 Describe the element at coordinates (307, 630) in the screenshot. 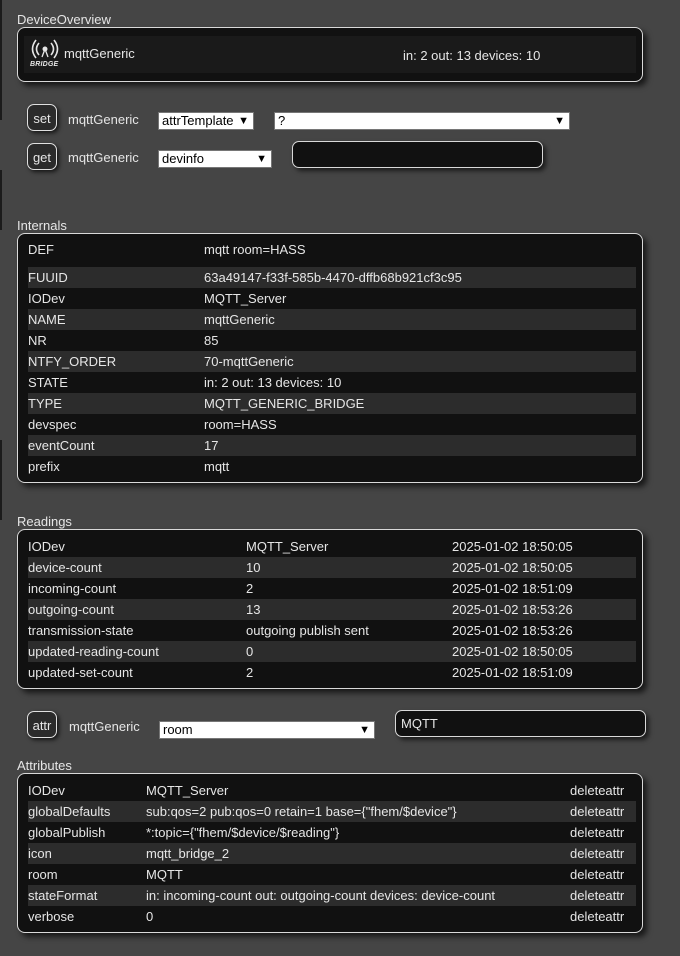

I see `reading-value: outgoing publish sent` at that location.